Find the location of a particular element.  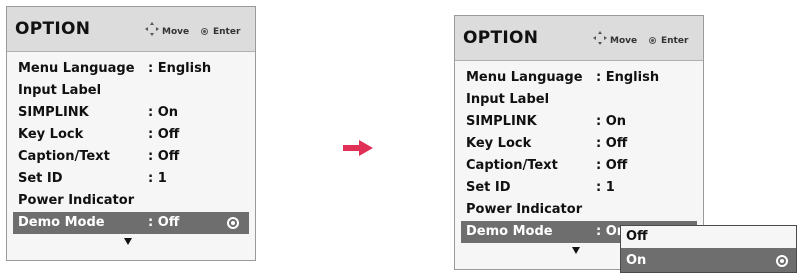

submenu-option-off: Off is located at coordinates (708, 237).